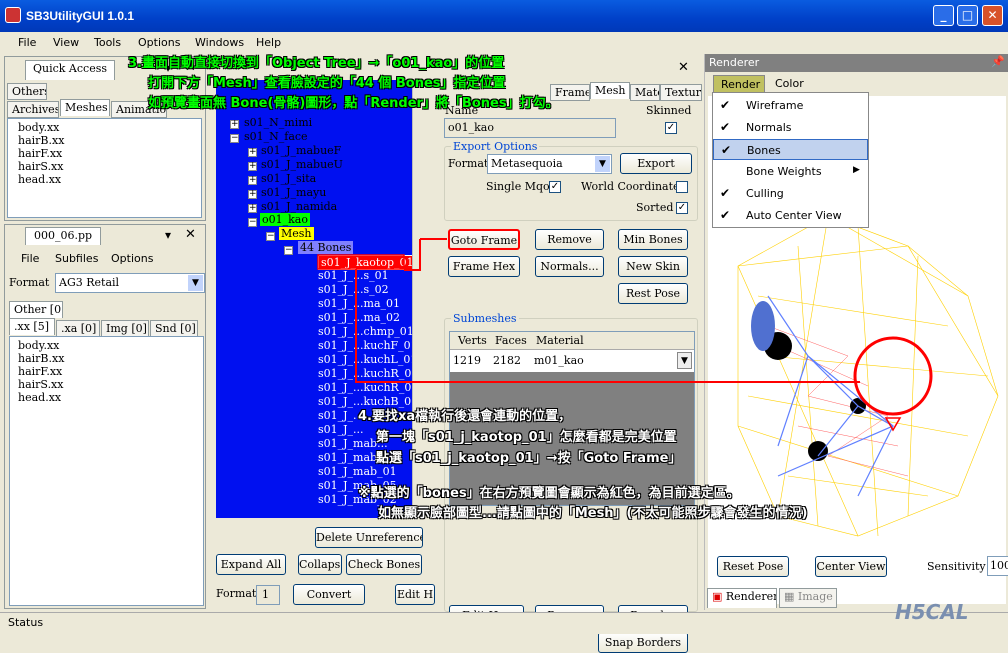  What do you see at coordinates (327, 83) in the screenshot?
I see `annotation-step3-line2: 打開下方「Mesh」查看臉設定的「44 個 Bones」指定位置` at bounding box center [327, 83].